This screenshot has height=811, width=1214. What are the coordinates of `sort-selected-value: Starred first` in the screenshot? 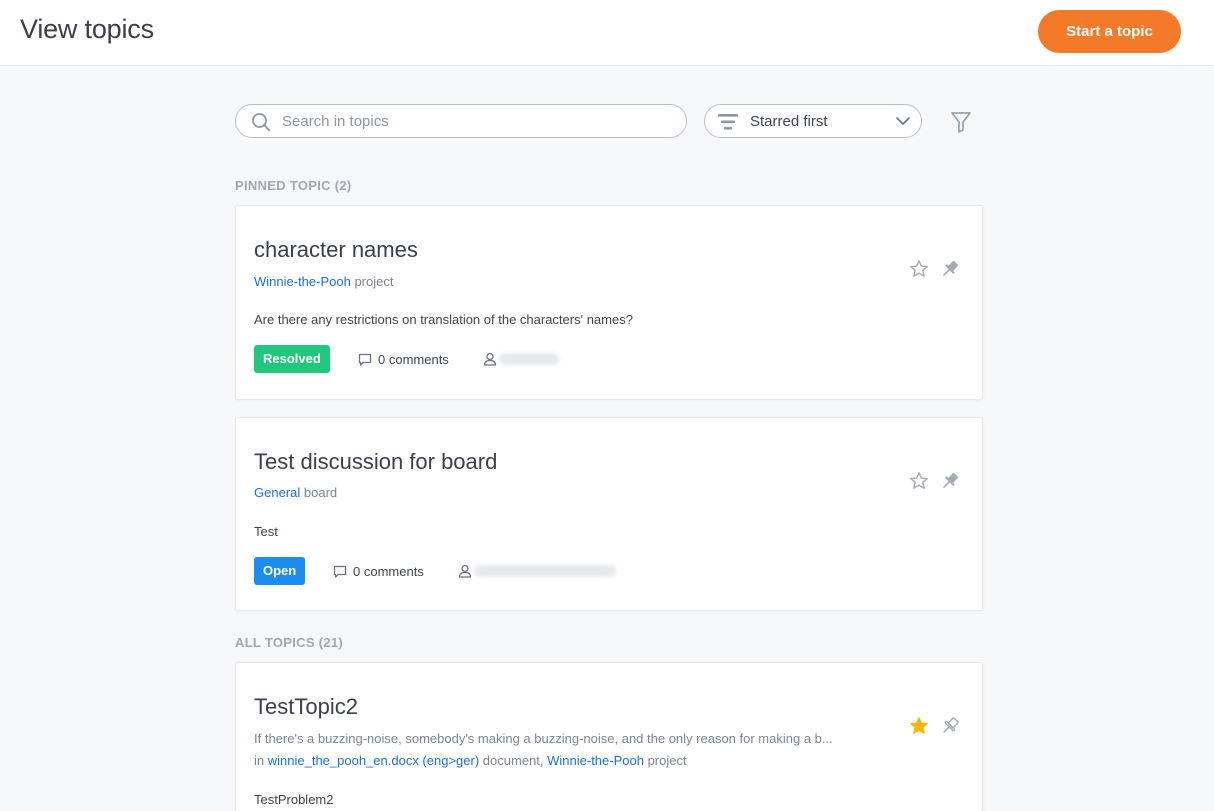 It's located at (789, 121).